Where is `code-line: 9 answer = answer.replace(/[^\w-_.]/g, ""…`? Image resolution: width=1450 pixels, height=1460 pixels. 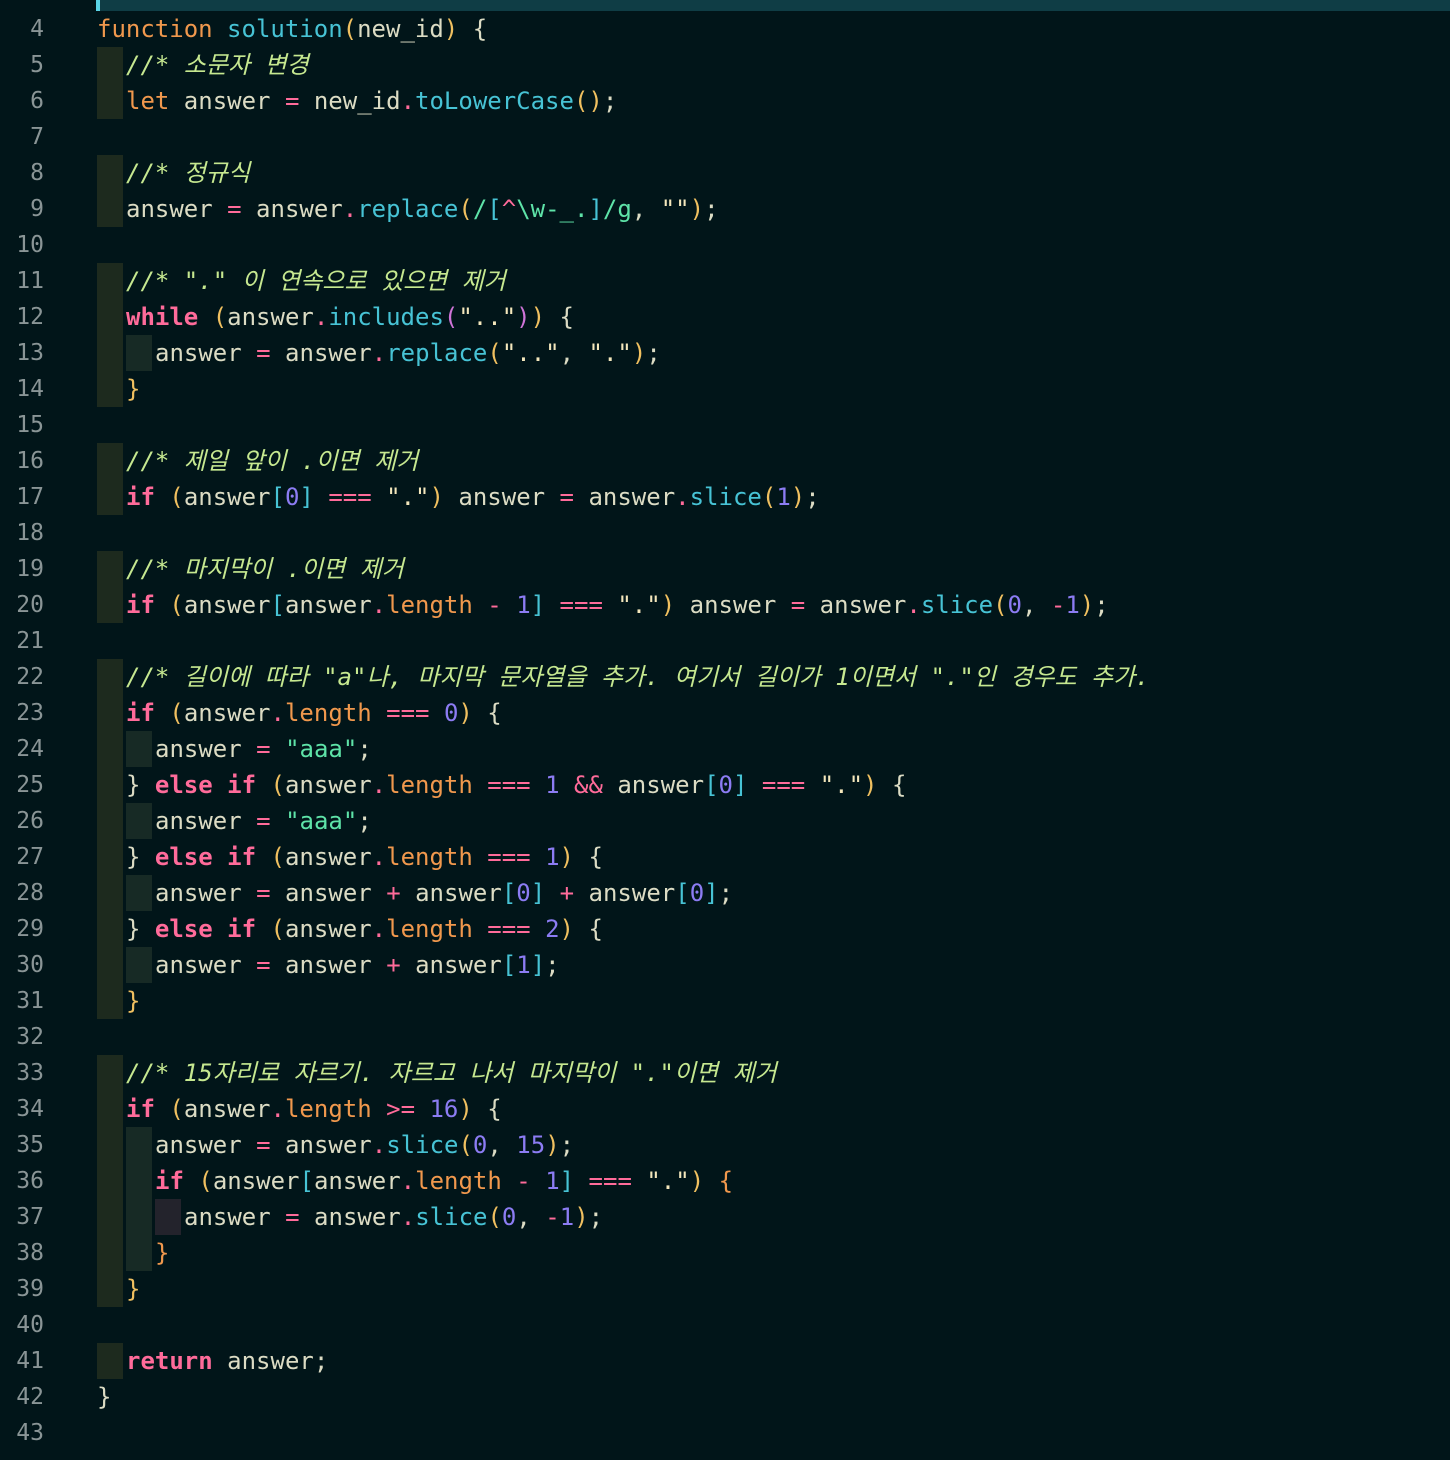 code-line: 9 answer = answer.replace(/[^\w-_.]/g, ""… is located at coordinates (725, 209).